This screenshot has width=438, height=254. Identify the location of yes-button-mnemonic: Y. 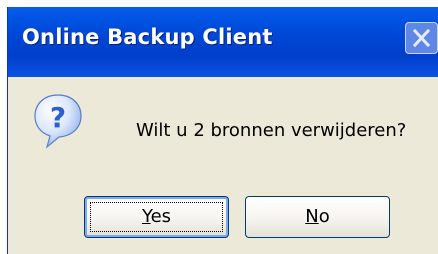
(146, 216).